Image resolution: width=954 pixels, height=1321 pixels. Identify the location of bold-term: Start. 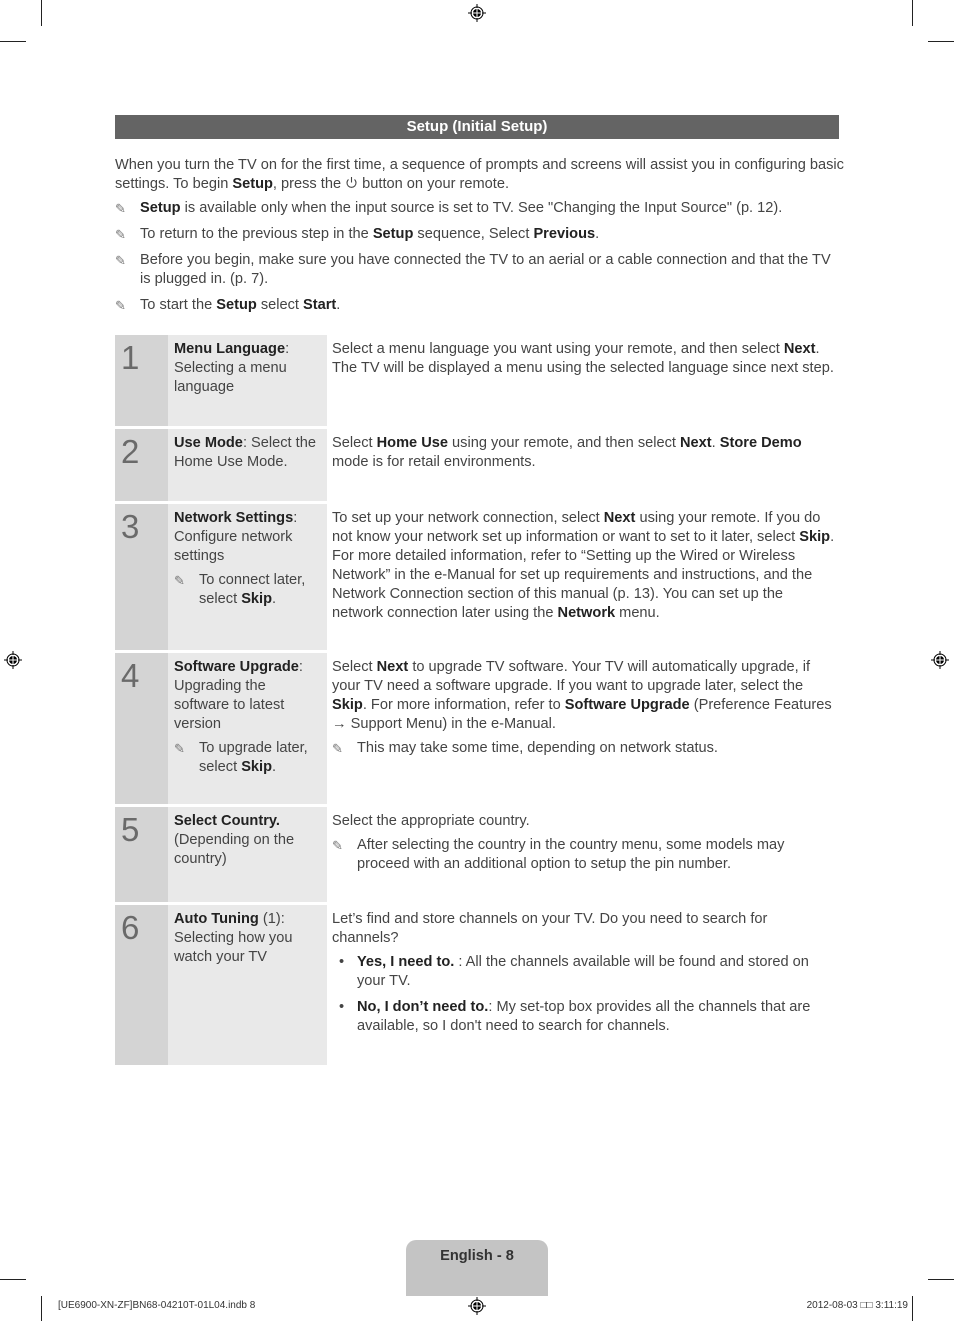
(320, 305).